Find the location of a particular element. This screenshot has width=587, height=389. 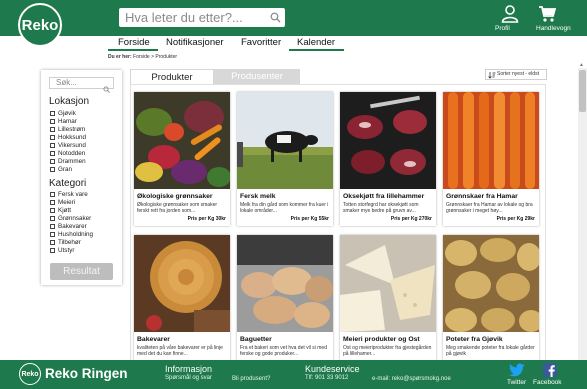

scrollbar-thumb is located at coordinates (582, 91).